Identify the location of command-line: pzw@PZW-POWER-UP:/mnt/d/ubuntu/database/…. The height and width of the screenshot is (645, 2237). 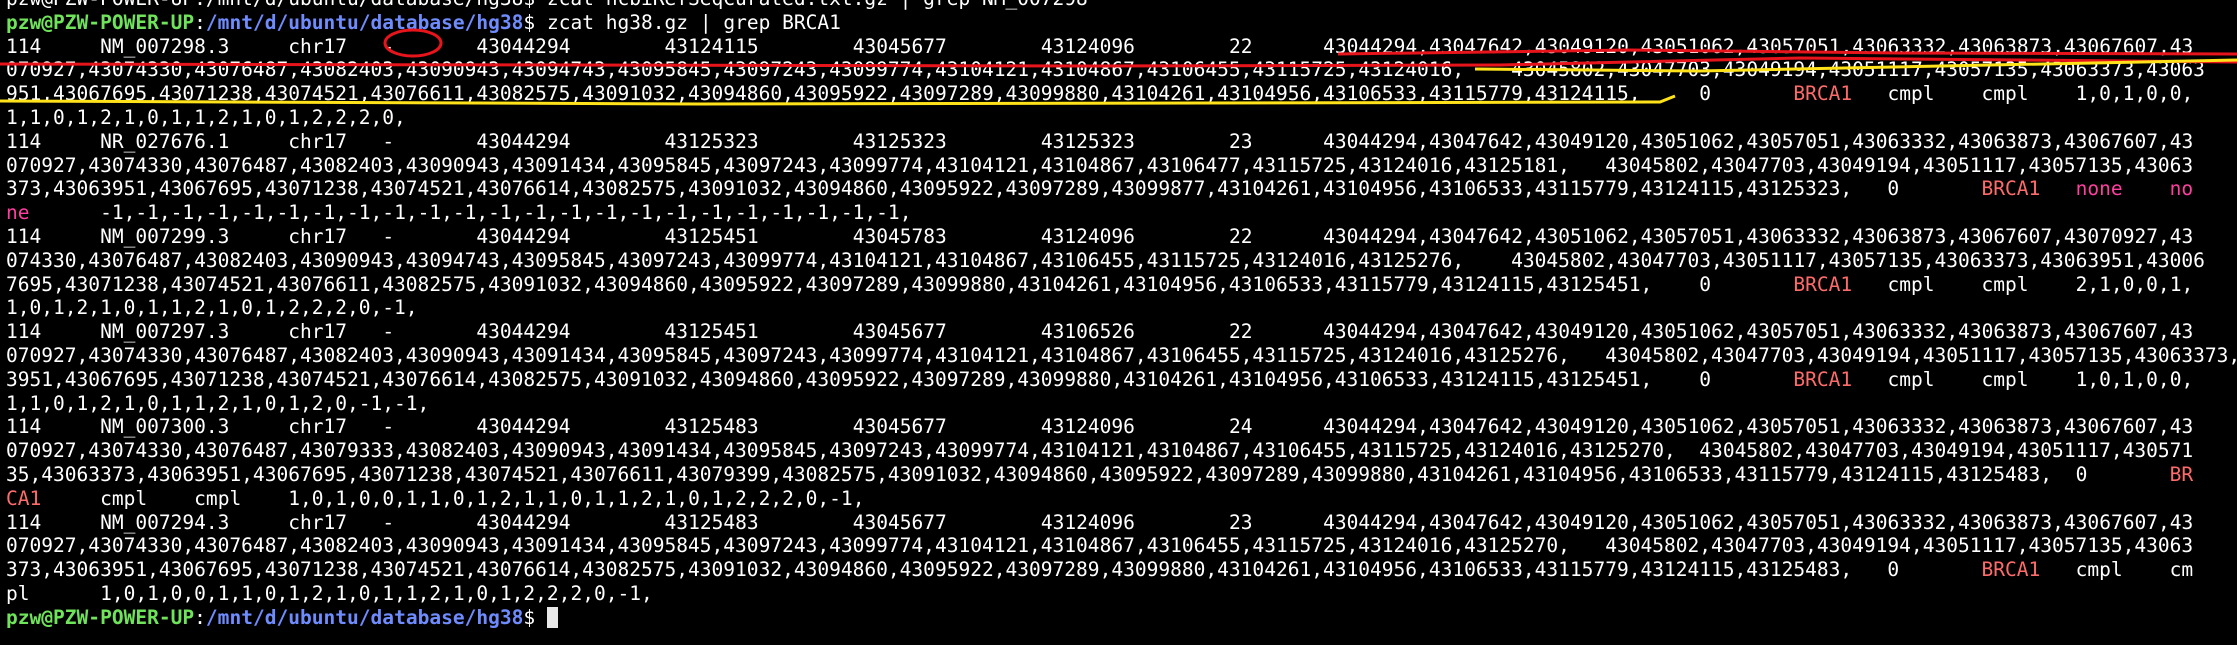
(1121, 23).